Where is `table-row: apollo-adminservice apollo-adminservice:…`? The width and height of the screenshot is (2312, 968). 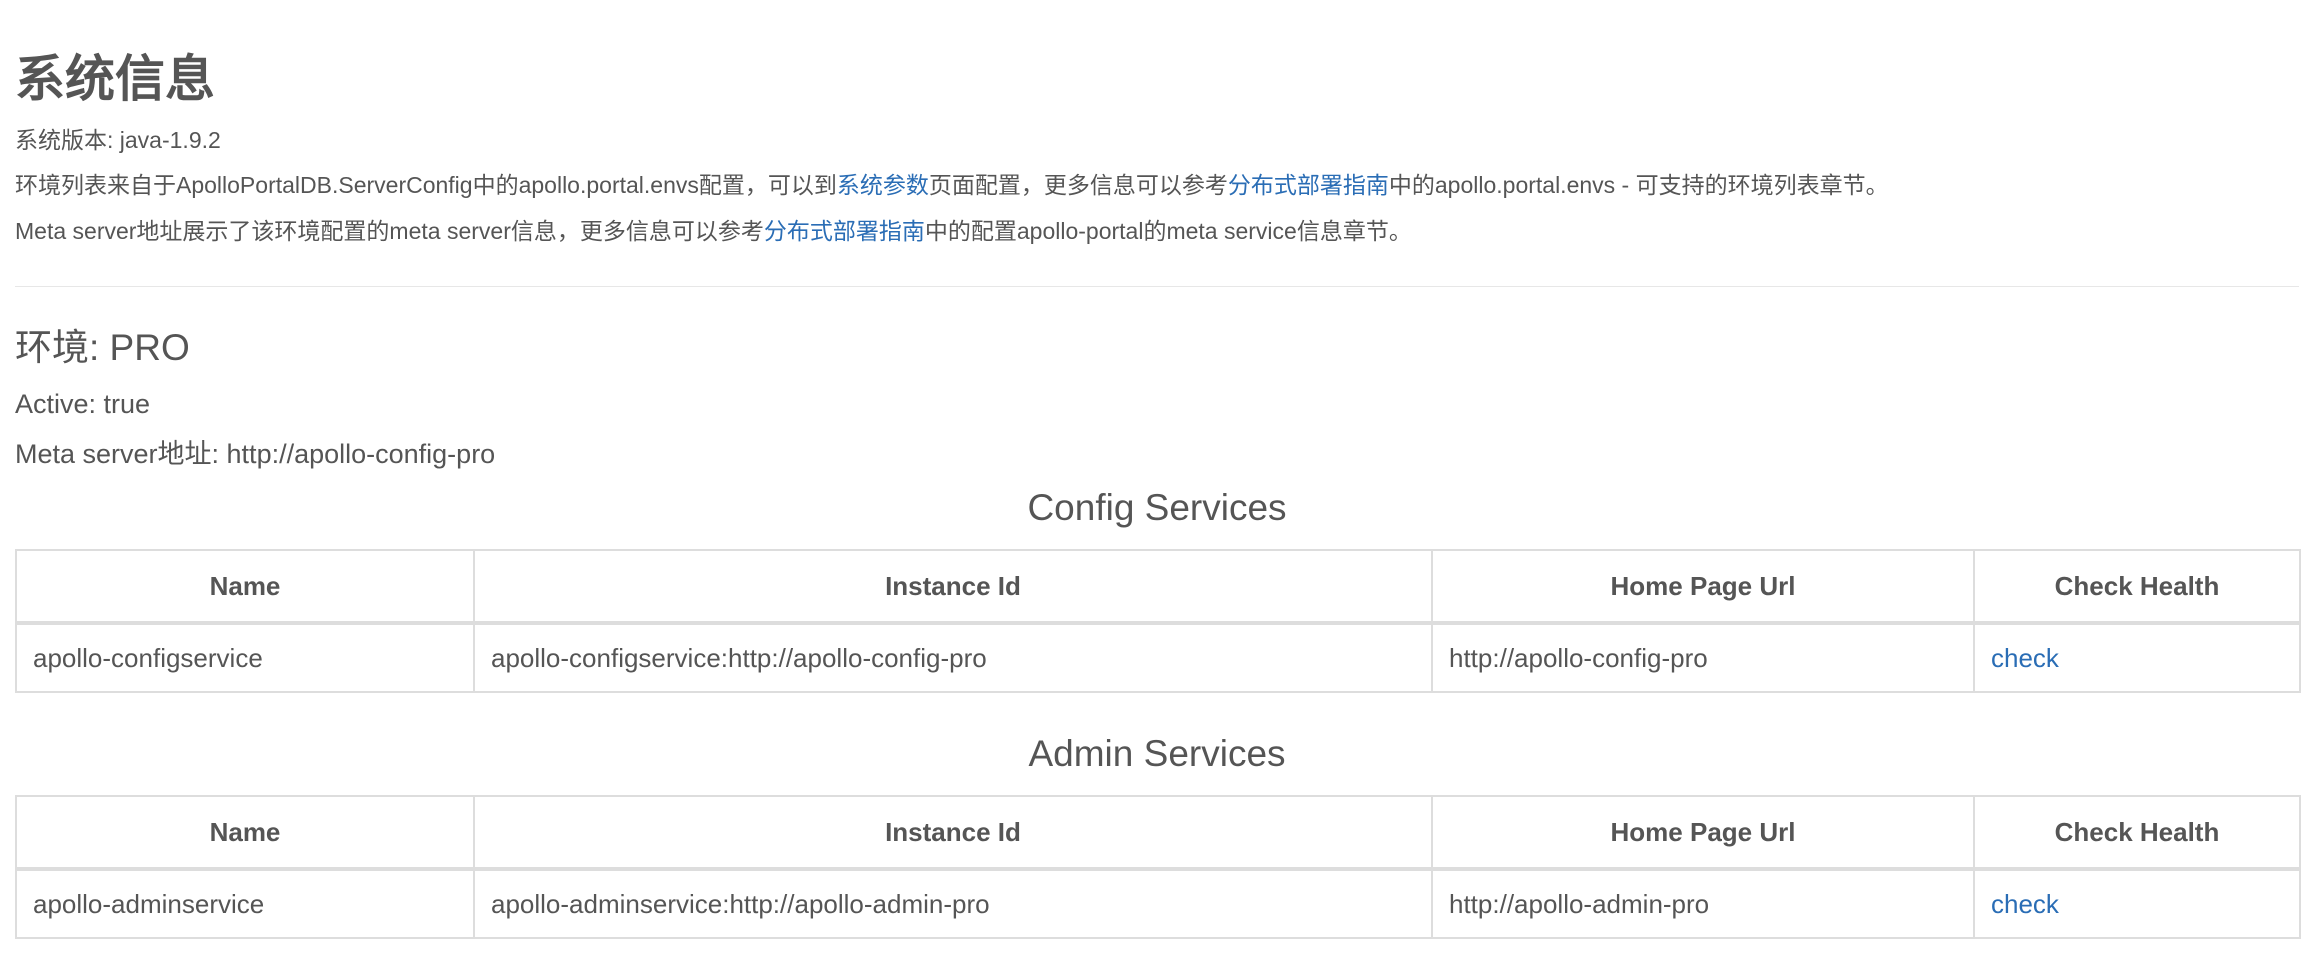 table-row: apollo-adminservice apollo-adminservice:… is located at coordinates (1158, 903).